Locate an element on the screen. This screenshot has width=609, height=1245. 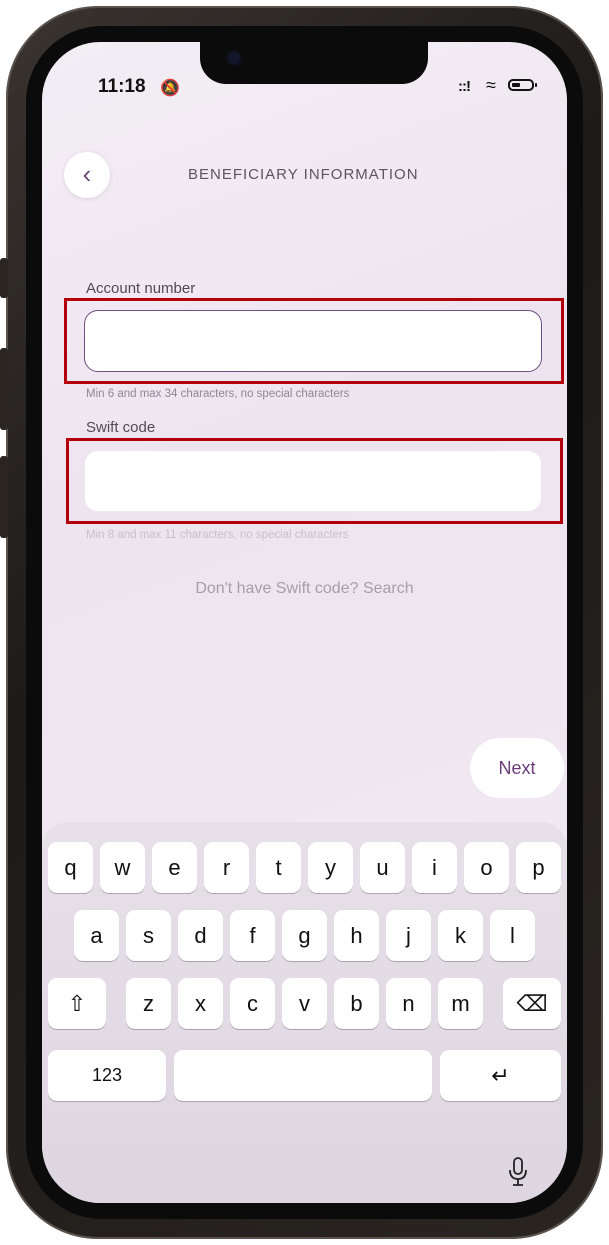
swift-search-link: Don't have Swift code? Search is located at coordinates (304, 589).